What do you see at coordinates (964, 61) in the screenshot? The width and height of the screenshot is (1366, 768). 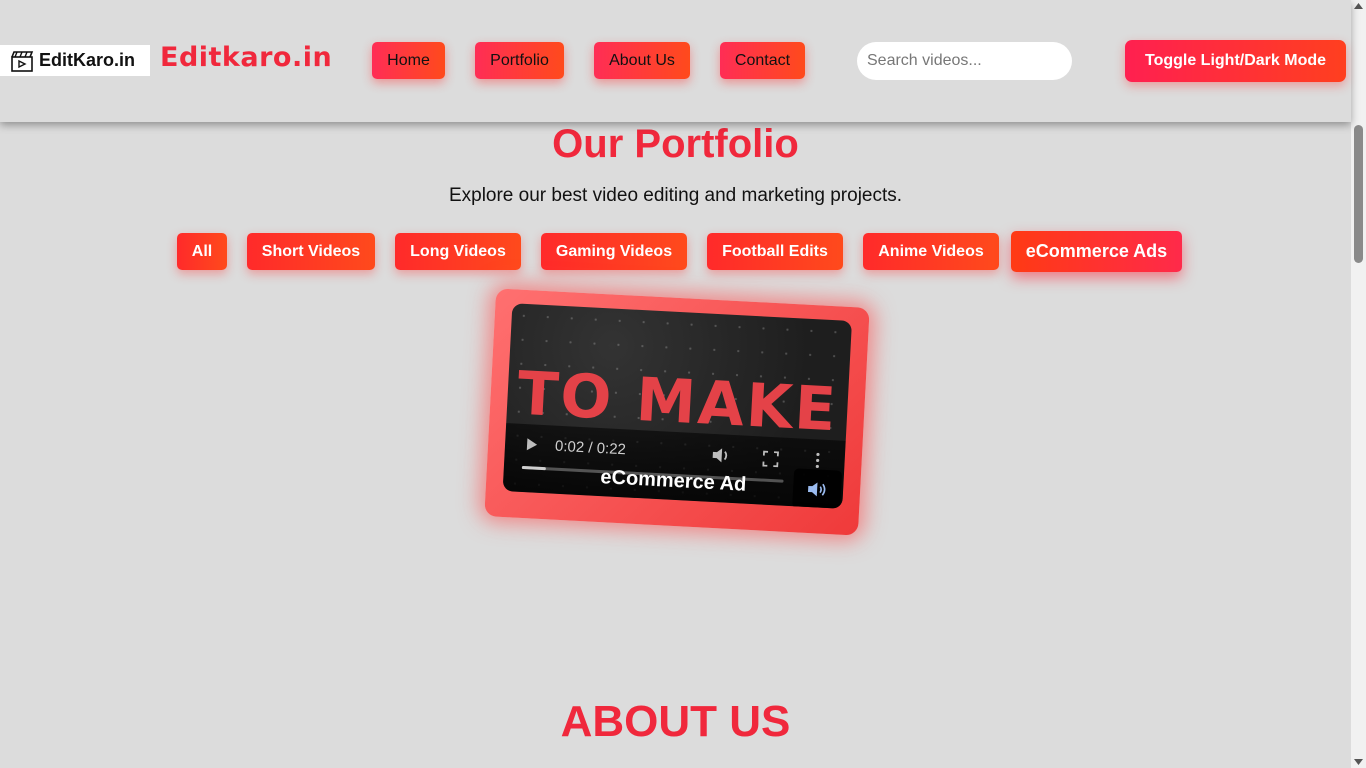 I see `search-input` at bounding box center [964, 61].